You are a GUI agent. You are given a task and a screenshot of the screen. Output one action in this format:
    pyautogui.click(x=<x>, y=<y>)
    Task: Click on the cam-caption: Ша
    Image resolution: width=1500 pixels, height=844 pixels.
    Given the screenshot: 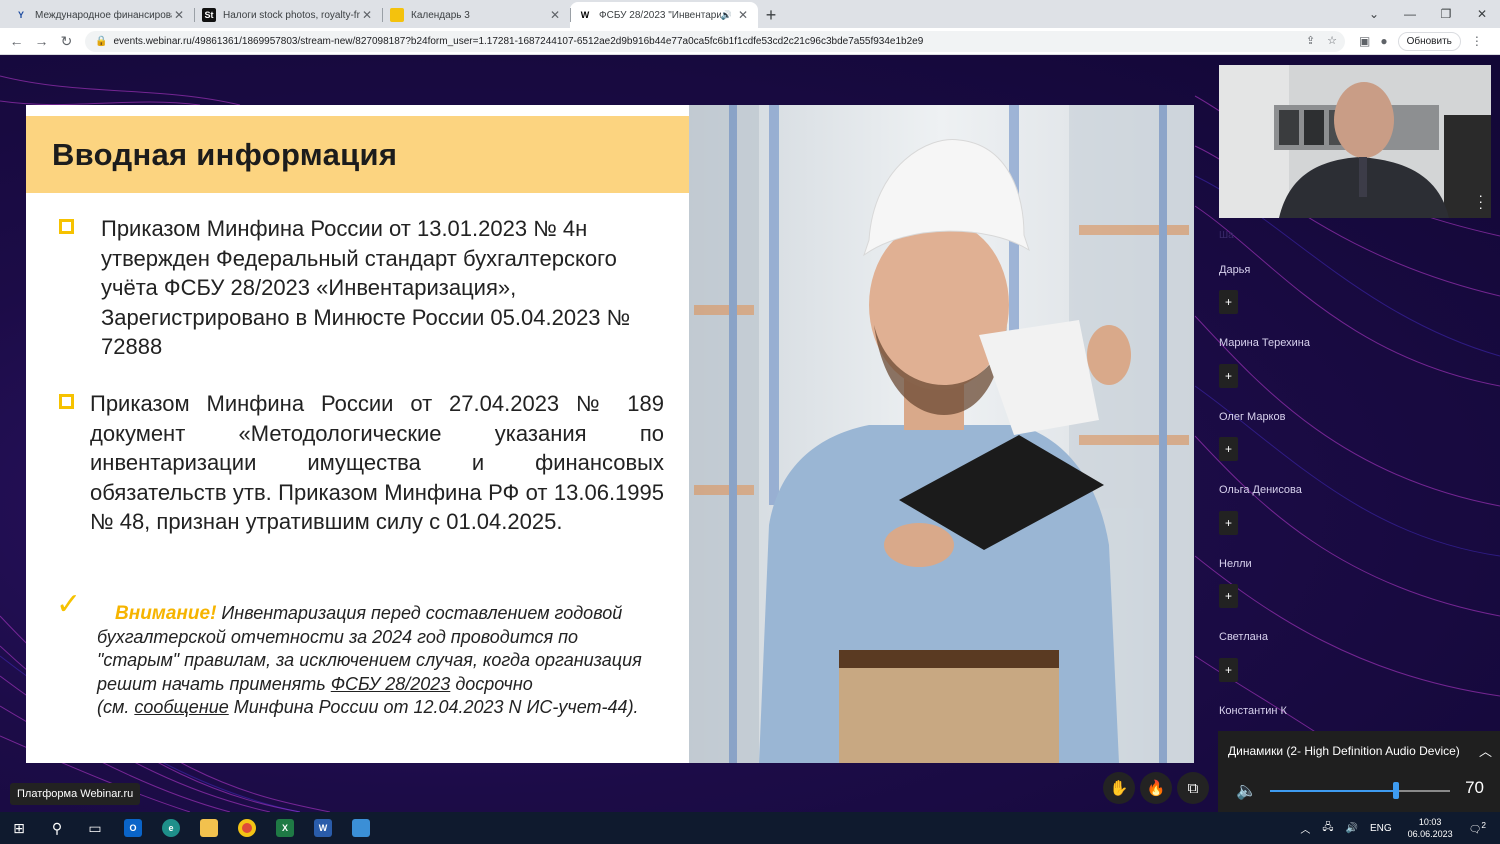 What is the action you would take?
    pyautogui.click(x=1226, y=235)
    